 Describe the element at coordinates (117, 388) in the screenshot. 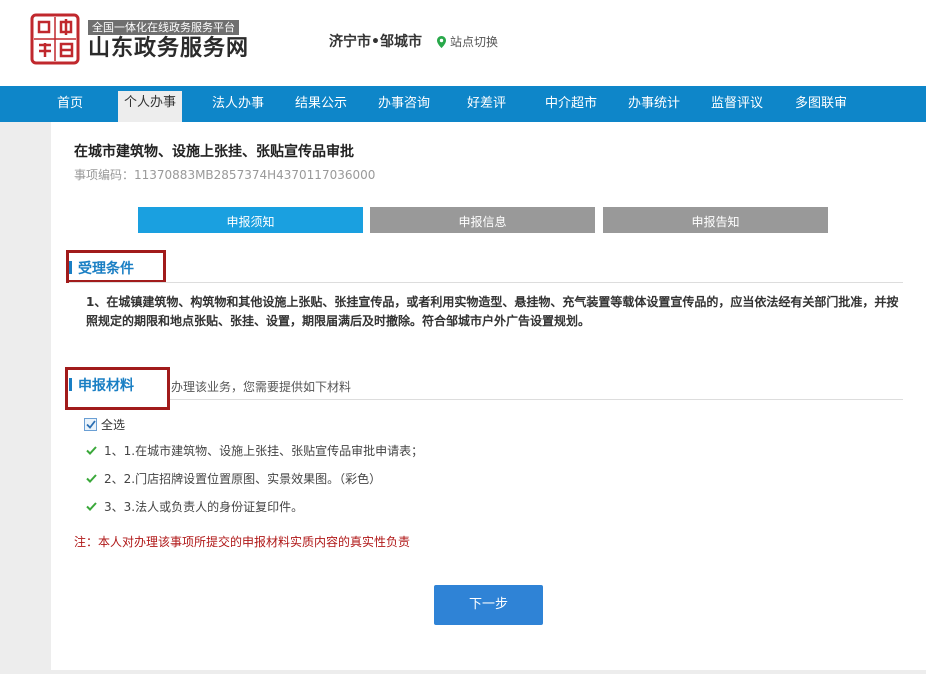

I see `highlight-box-materials` at that location.